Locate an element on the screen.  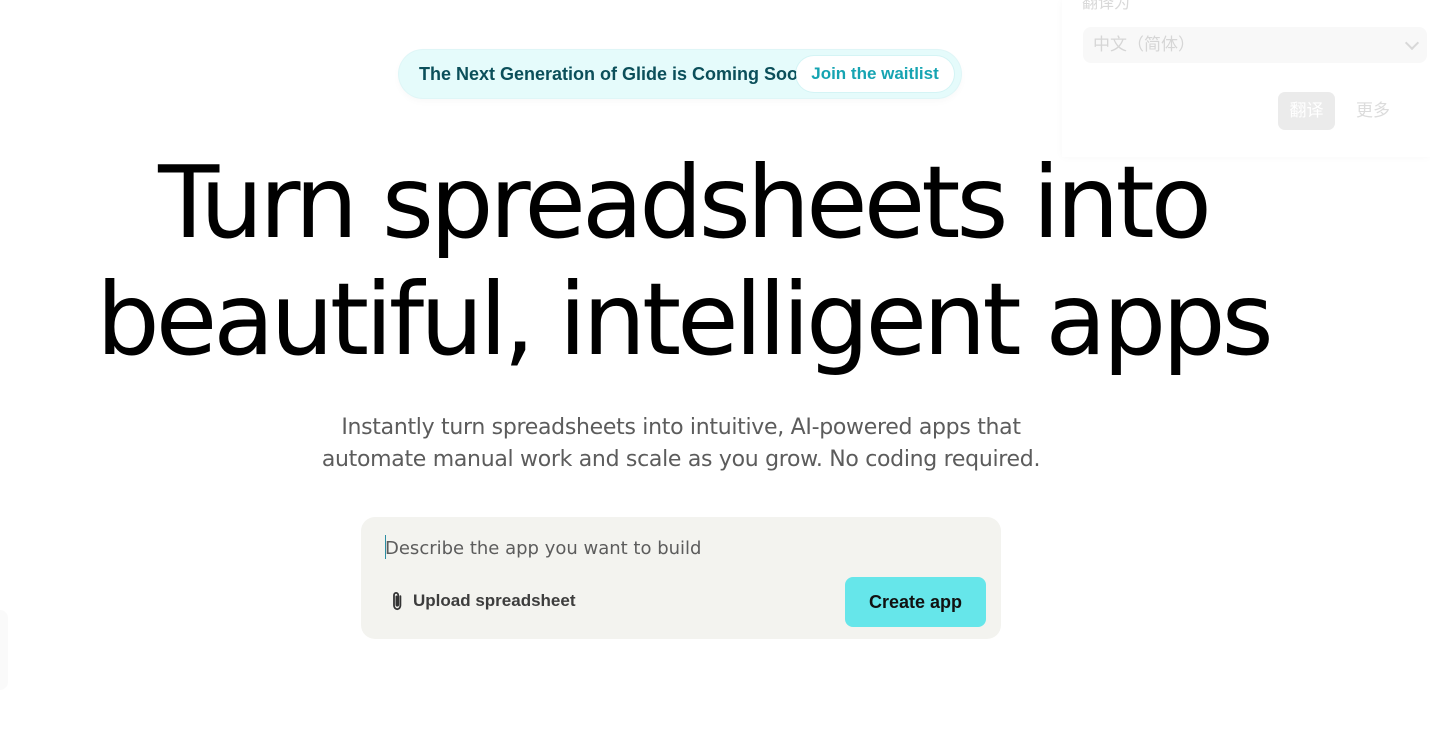
upload-spreadsheet-button: Upload spreadsheet is located at coordinates (482, 601).